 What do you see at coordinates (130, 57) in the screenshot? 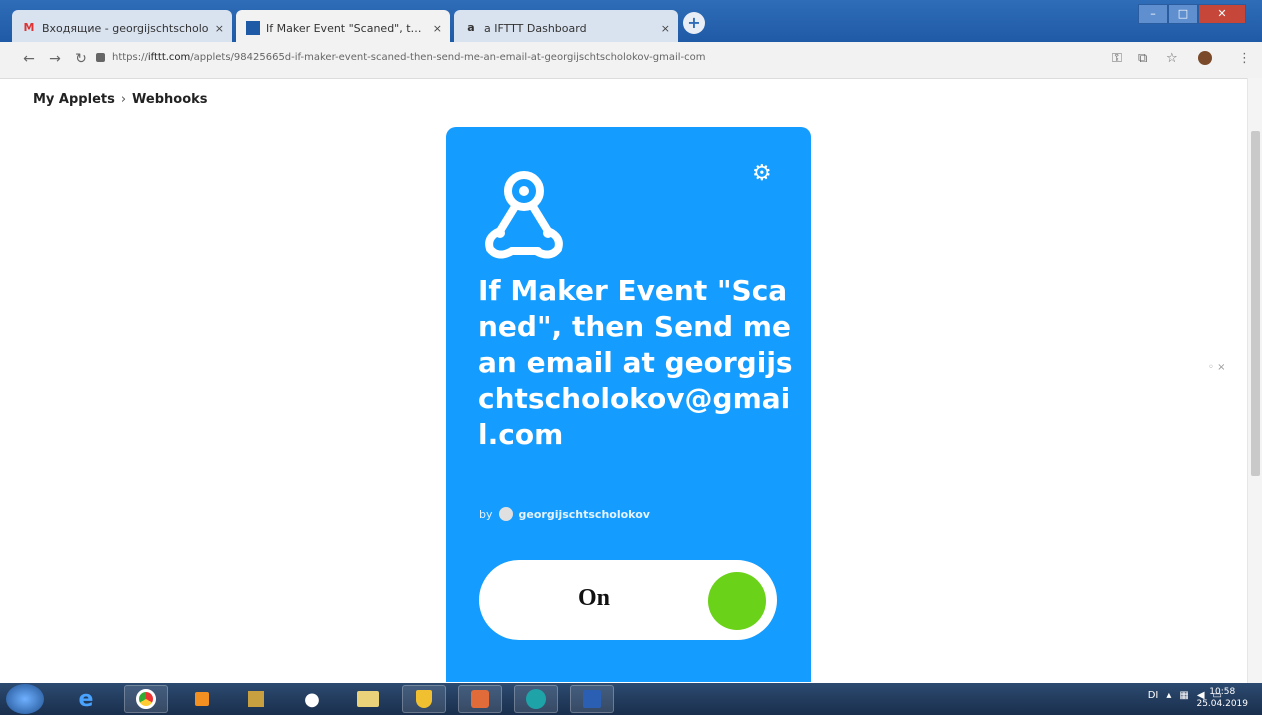
I see `url-prefix: https://` at bounding box center [130, 57].